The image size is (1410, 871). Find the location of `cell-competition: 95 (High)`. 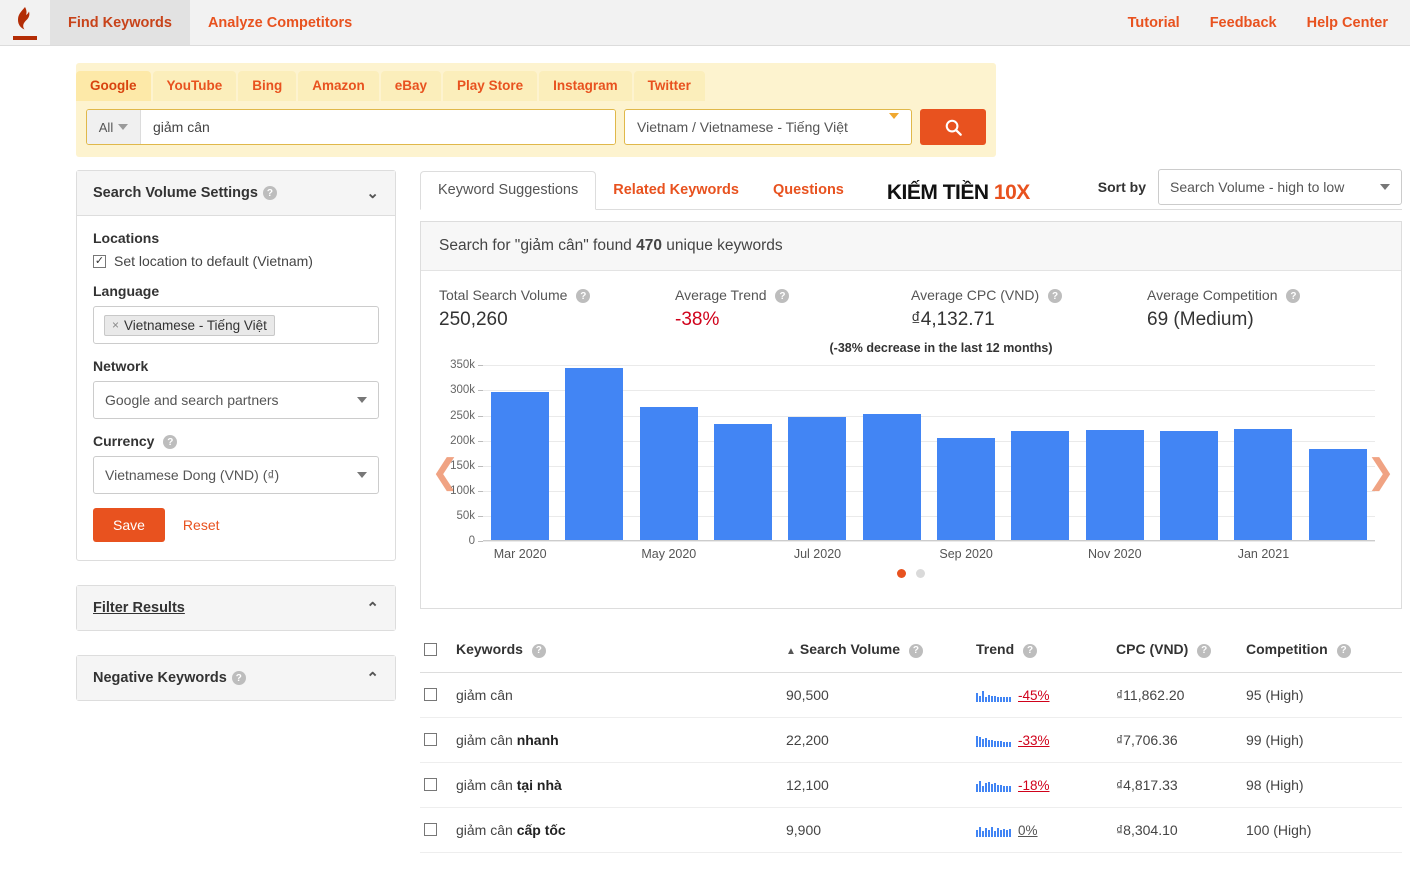

cell-competition: 95 (High) is located at coordinates (1322, 695).